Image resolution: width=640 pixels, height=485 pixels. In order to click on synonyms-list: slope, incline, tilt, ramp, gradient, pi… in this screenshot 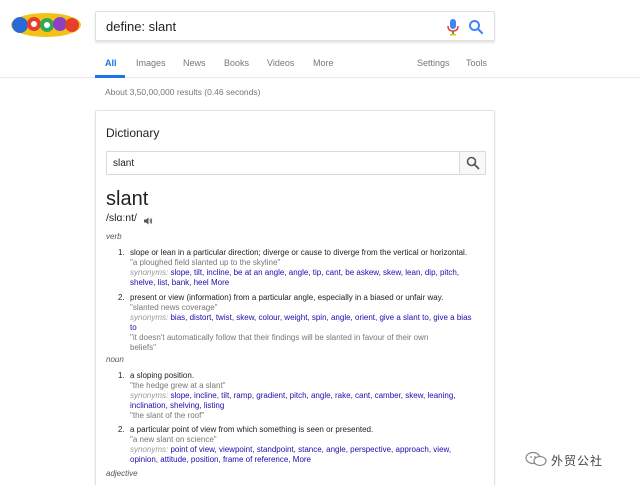, I will do `click(312, 395)`.